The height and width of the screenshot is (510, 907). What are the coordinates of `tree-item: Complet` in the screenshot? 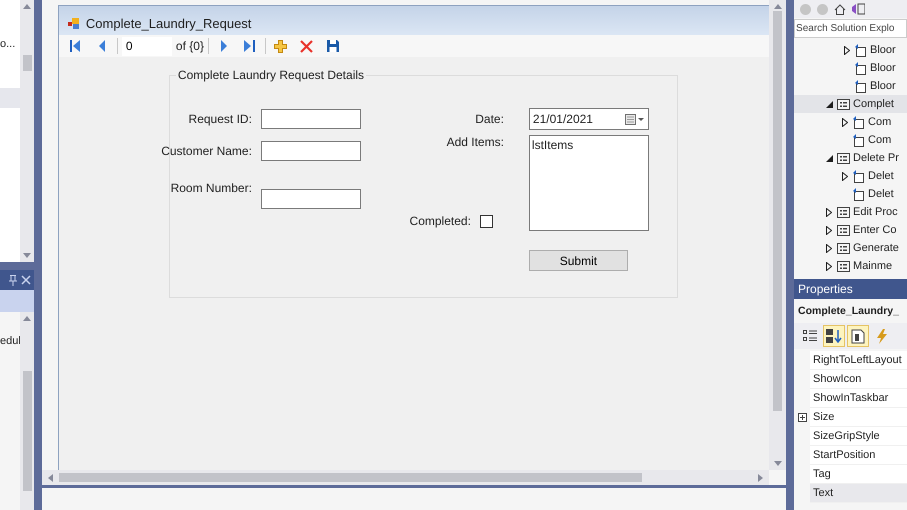 It's located at (850, 104).